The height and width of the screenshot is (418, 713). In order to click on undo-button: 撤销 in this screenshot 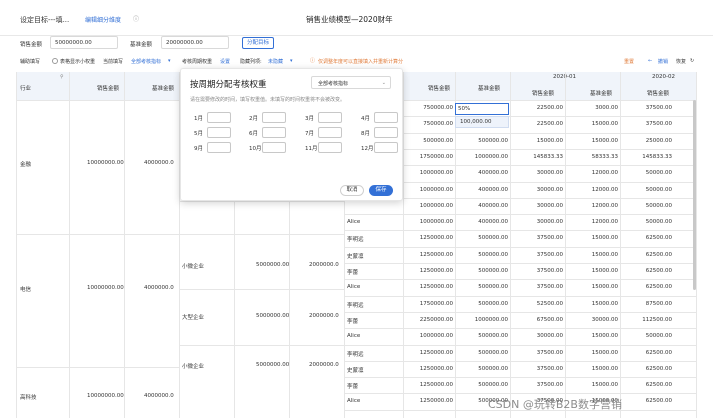, I will do `click(663, 61)`.